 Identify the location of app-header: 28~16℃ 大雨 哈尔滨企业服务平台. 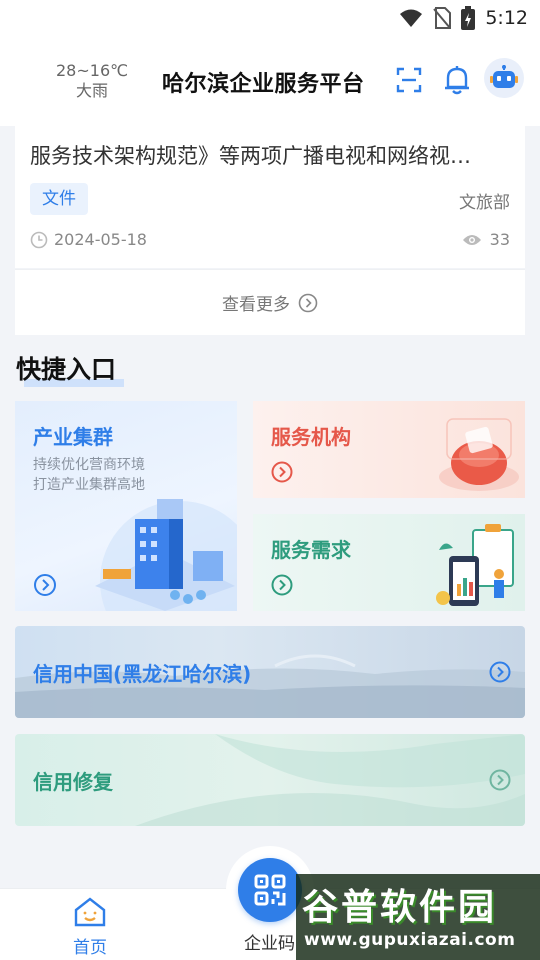
(270, 81).